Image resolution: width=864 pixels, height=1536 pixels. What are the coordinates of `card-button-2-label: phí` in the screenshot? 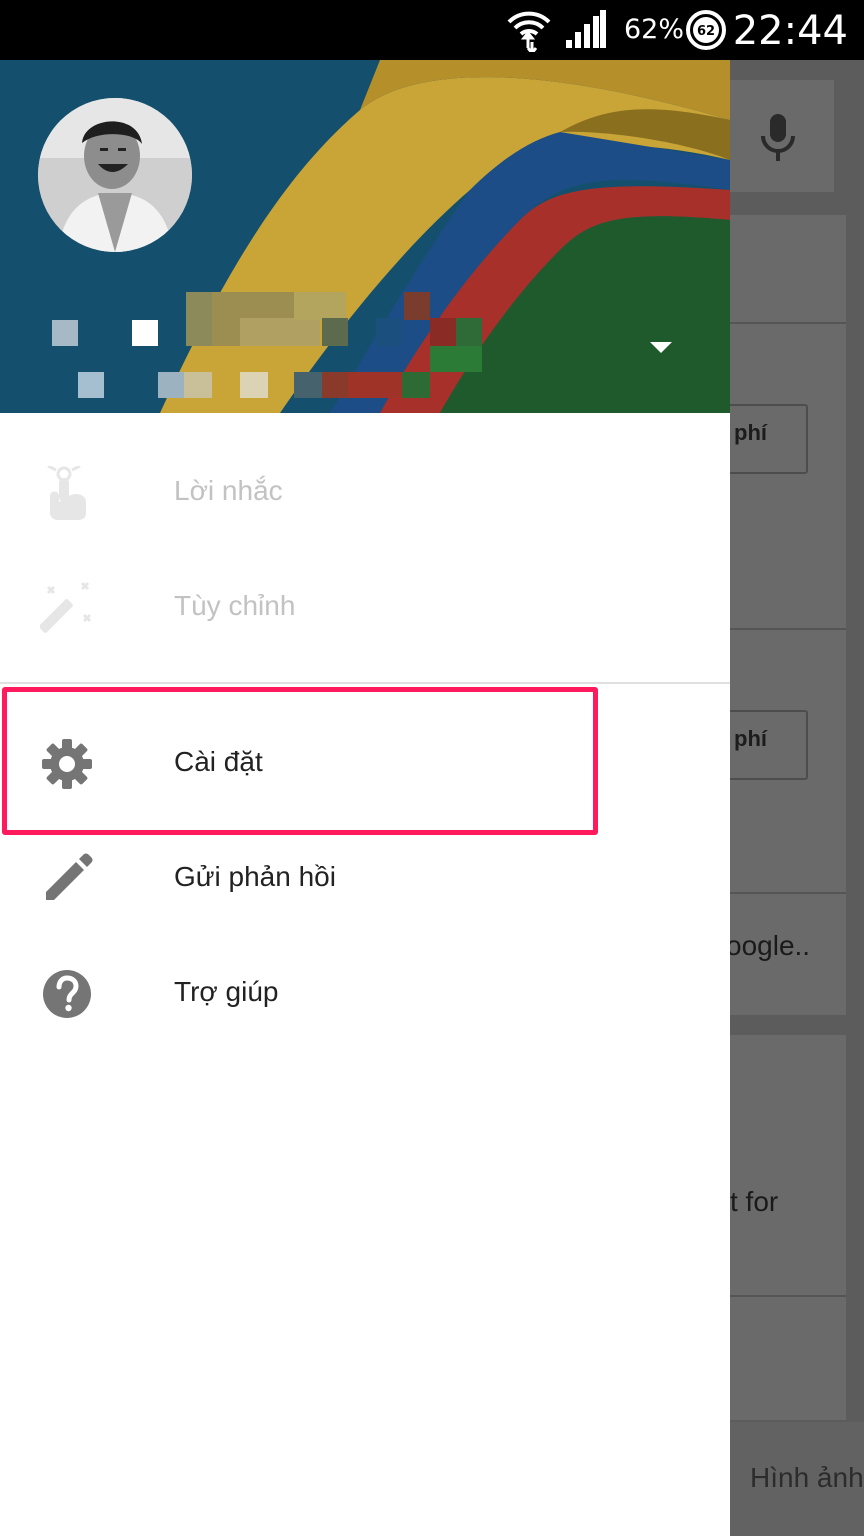 It's located at (750, 738).